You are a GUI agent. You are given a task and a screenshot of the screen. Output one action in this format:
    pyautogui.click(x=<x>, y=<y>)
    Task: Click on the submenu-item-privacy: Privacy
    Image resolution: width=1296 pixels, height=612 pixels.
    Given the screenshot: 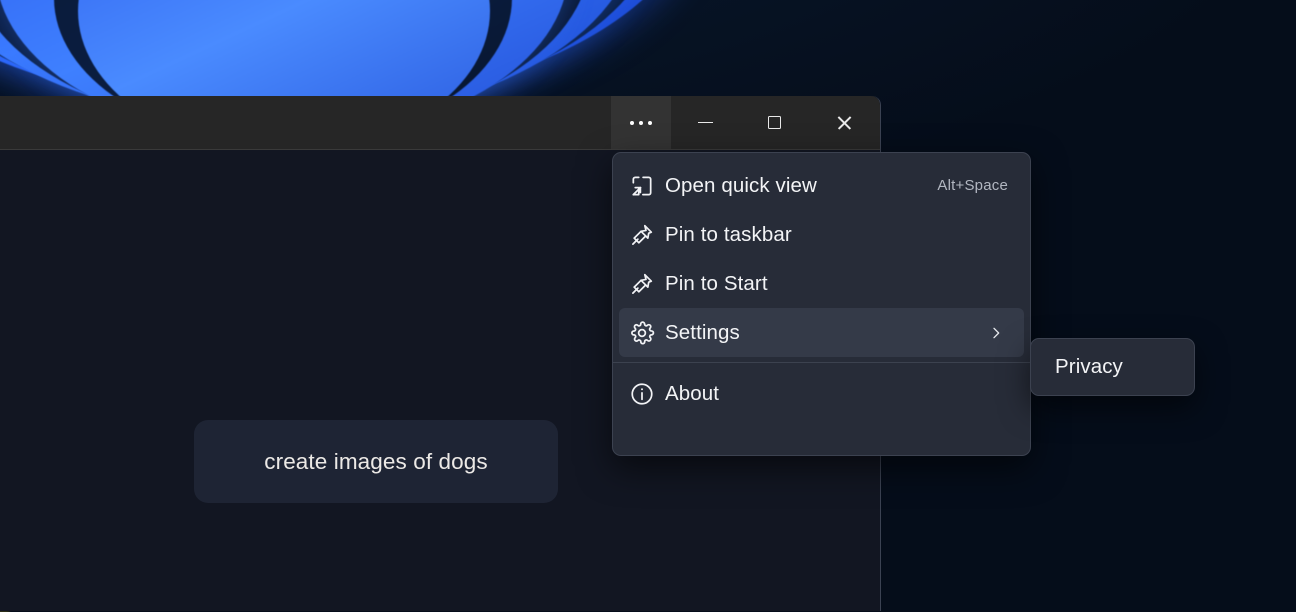 What is the action you would take?
    pyautogui.click(x=1077, y=367)
    